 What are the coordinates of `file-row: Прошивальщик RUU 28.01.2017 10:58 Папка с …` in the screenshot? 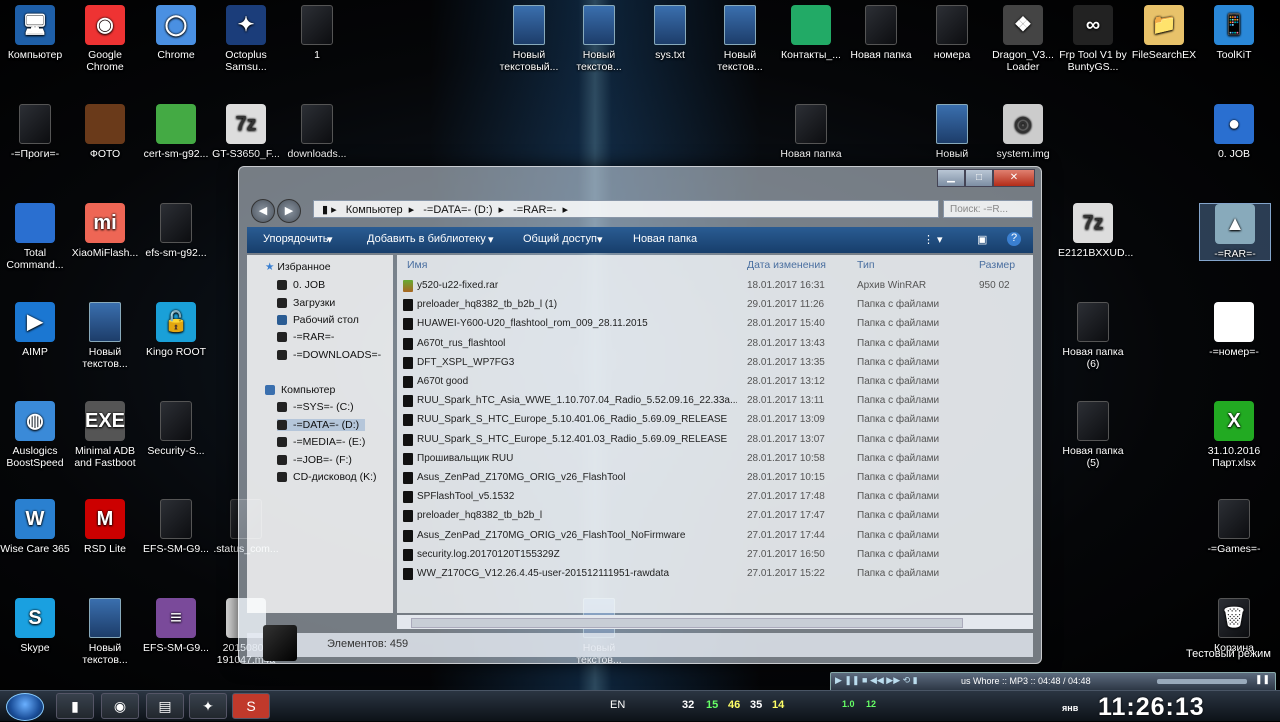 It's located at (715, 459).